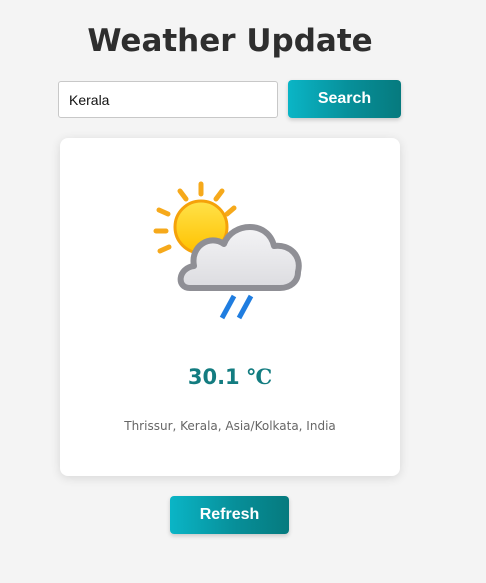  What do you see at coordinates (344, 99) in the screenshot?
I see `search-button: Search` at bounding box center [344, 99].